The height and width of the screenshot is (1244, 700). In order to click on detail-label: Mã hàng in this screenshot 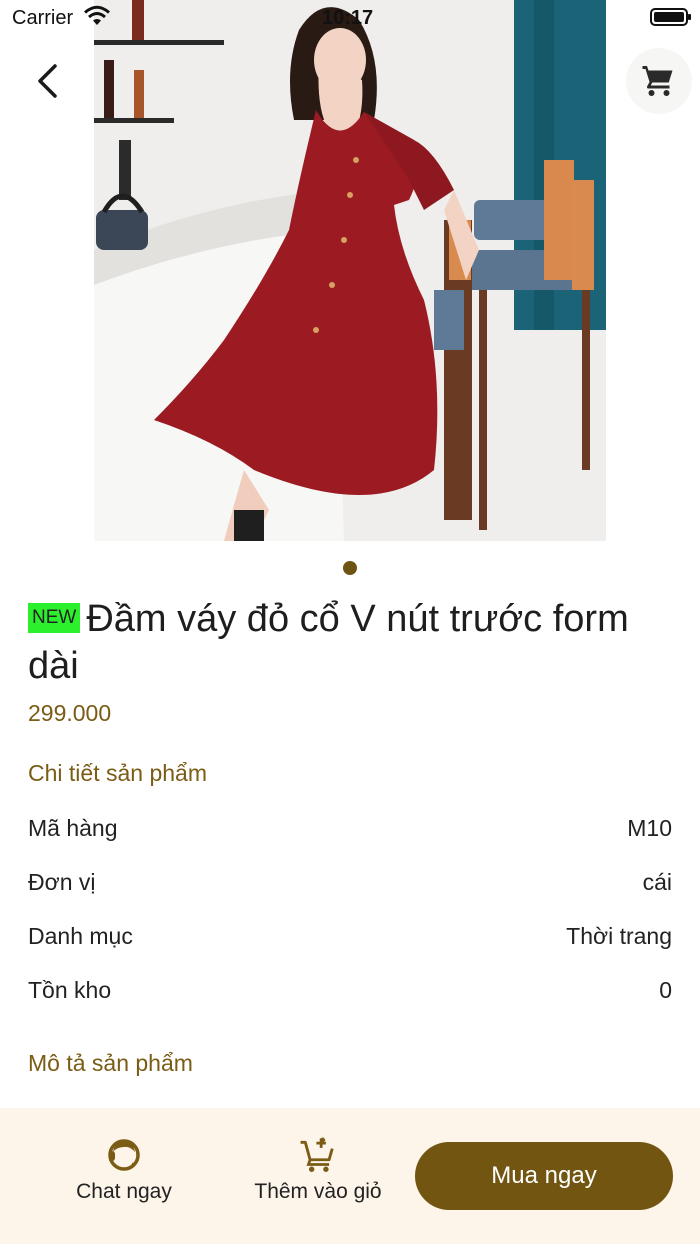, I will do `click(73, 827)`.